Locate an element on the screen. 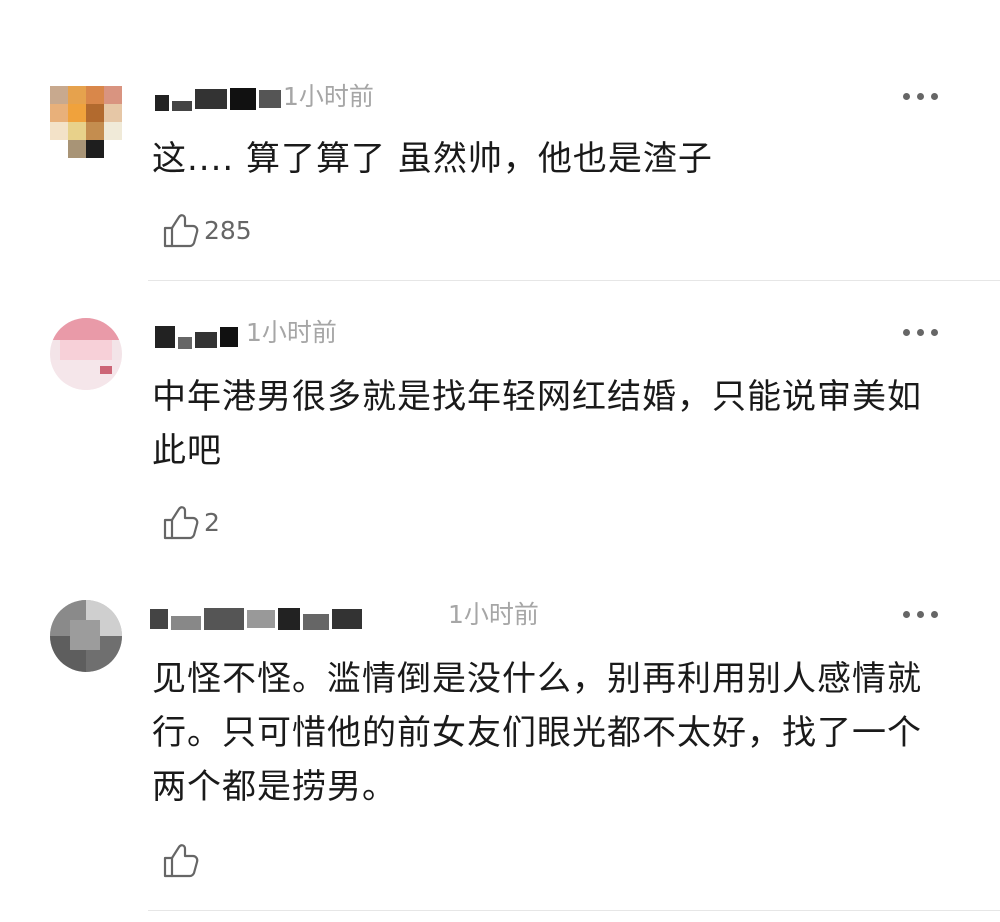  like-count: 285 is located at coordinates (228, 230).